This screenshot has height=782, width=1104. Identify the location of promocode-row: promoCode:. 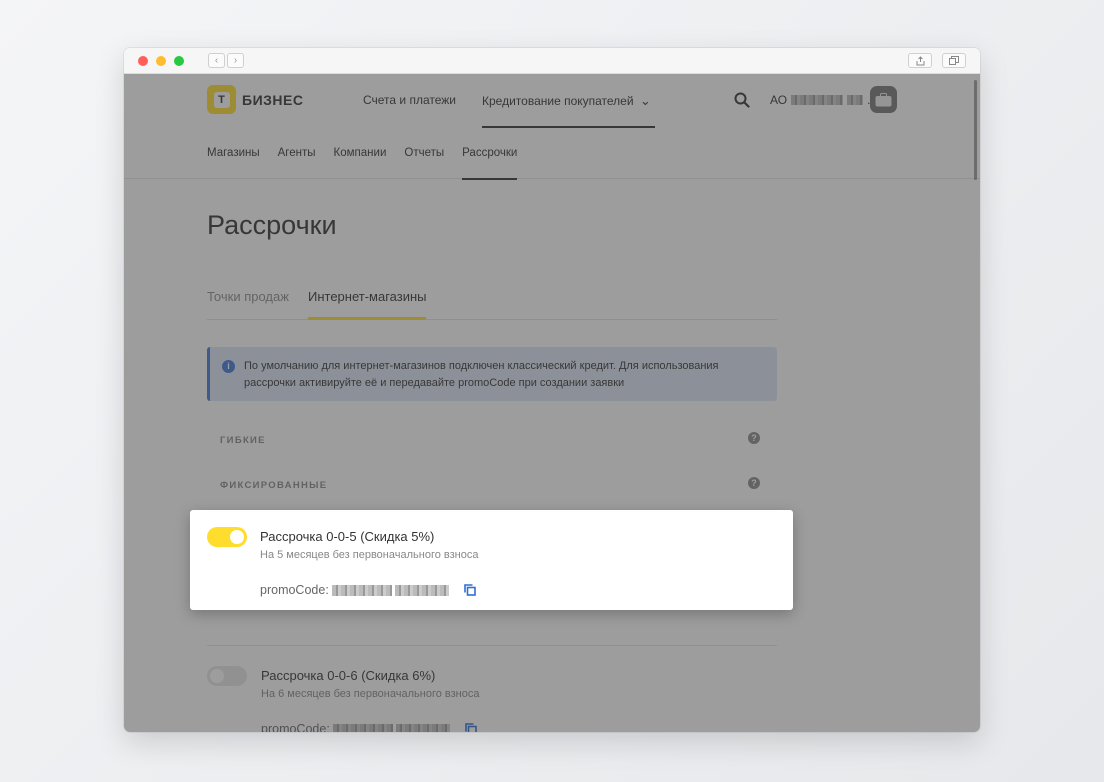
(368, 590).